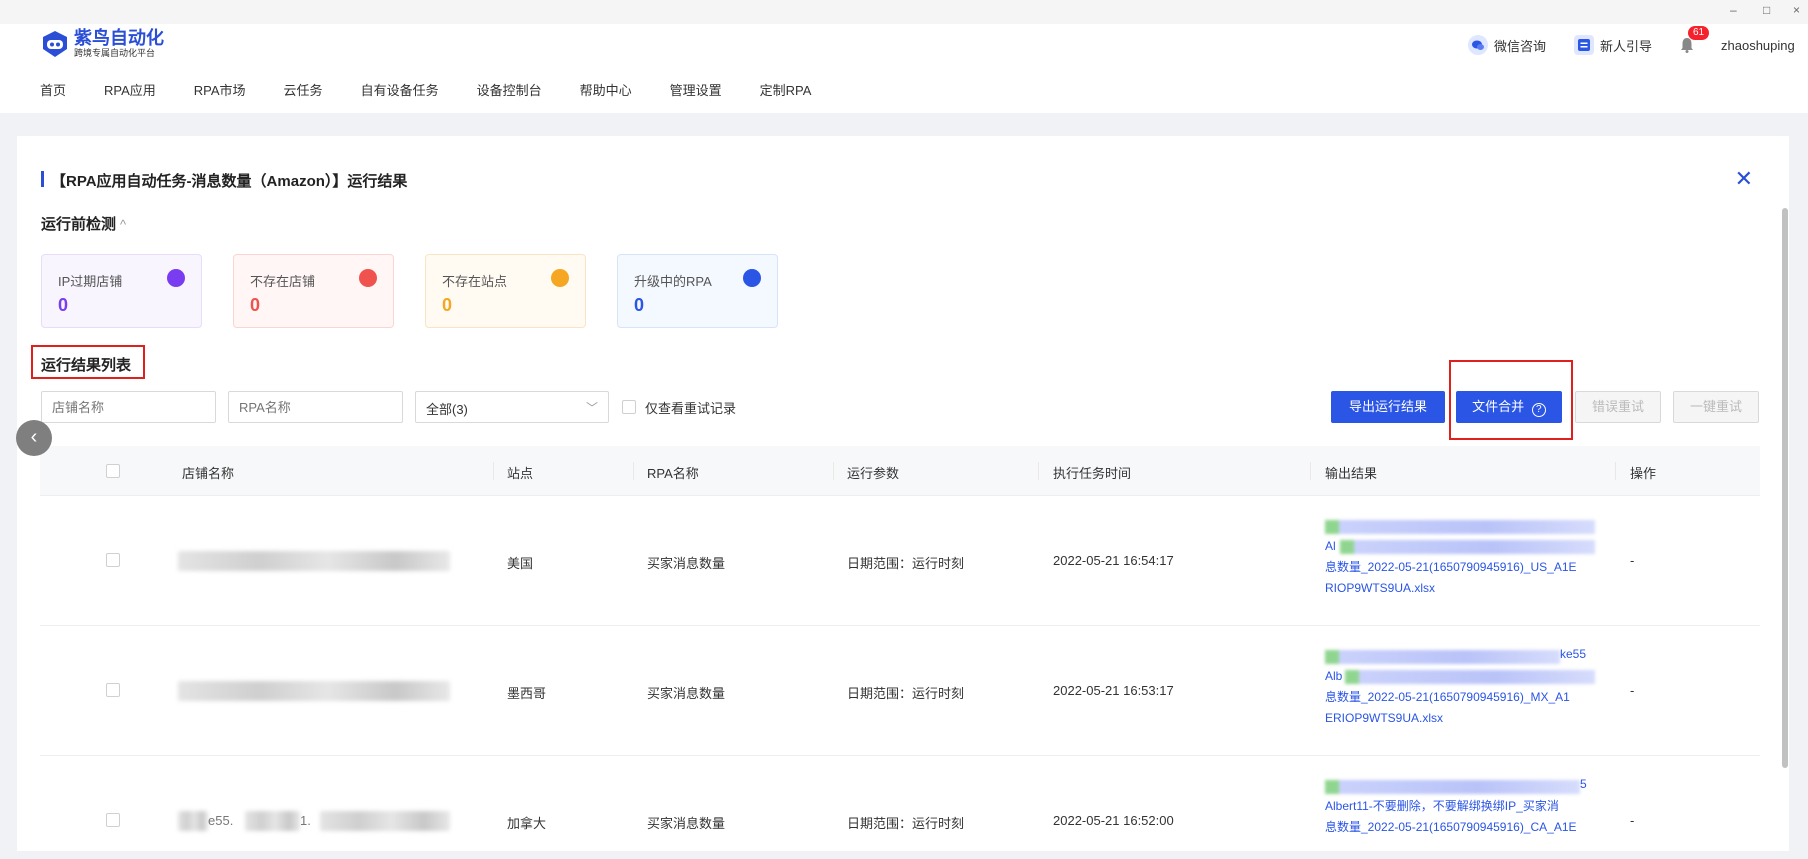  I want to click on retry-only-label: 仅查看重试记录, so click(691, 408).